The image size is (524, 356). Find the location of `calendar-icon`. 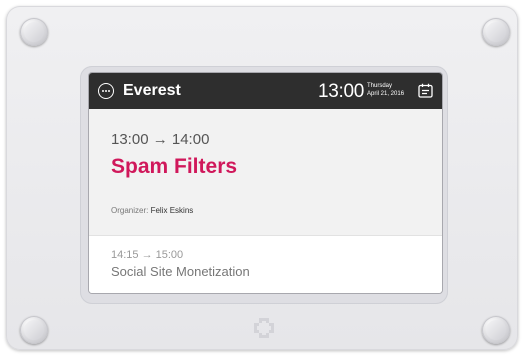

calendar-icon is located at coordinates (425, 90).